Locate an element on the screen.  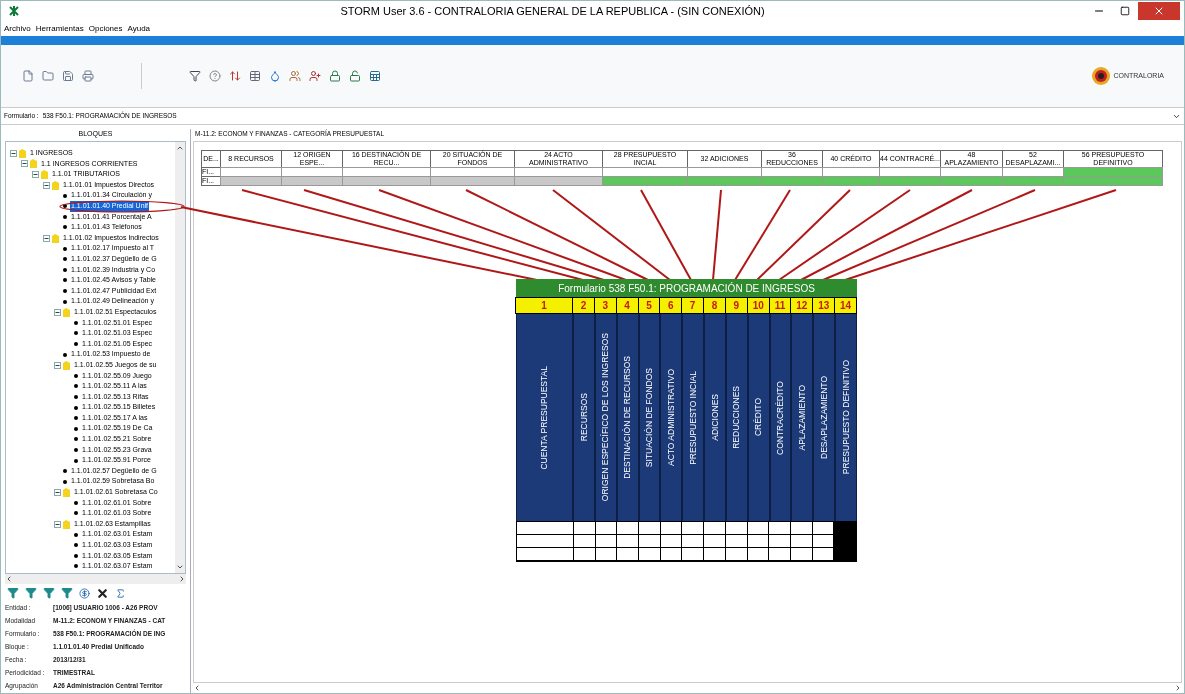
user-plus-icon is located at coordinates (315, 76).